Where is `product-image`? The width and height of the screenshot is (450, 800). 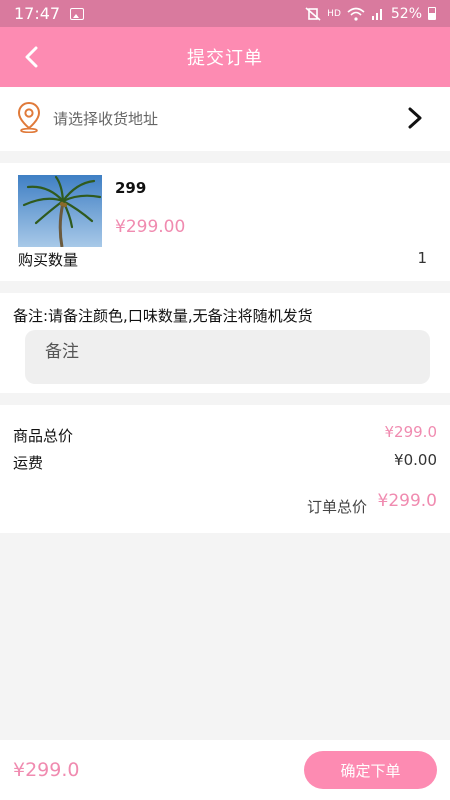 product-image is located at coordinates (60, 211).